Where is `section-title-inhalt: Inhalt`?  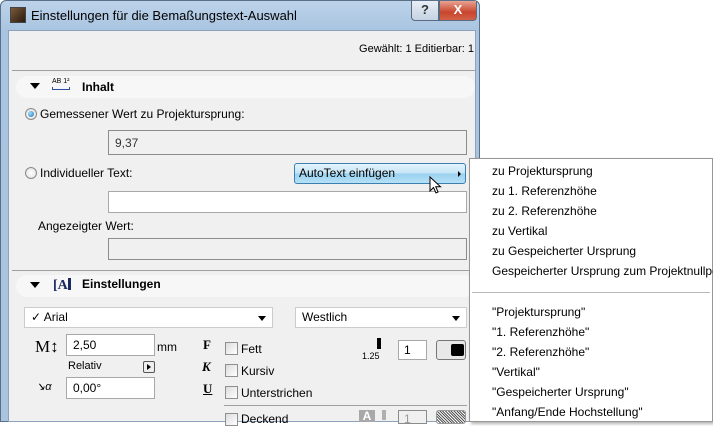 section-title-inhalt: Inhalt is located at coordinates (98, 87).